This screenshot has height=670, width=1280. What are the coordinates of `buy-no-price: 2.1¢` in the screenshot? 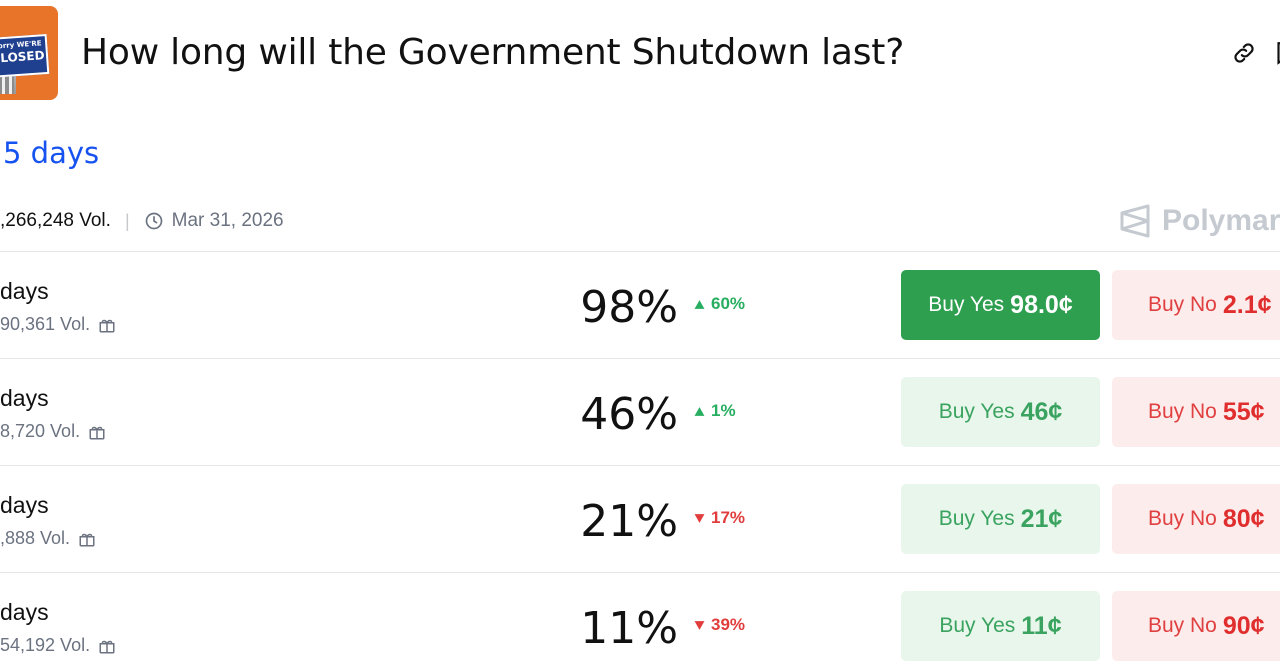 It's located at (1247, 304).